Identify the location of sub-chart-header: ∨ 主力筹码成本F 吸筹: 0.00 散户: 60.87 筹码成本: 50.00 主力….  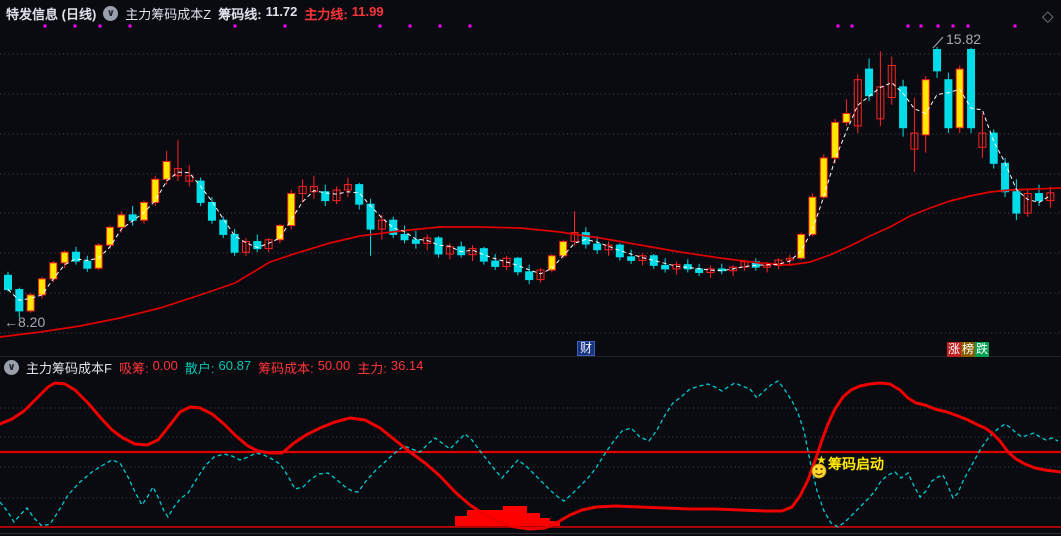
(213, 367).